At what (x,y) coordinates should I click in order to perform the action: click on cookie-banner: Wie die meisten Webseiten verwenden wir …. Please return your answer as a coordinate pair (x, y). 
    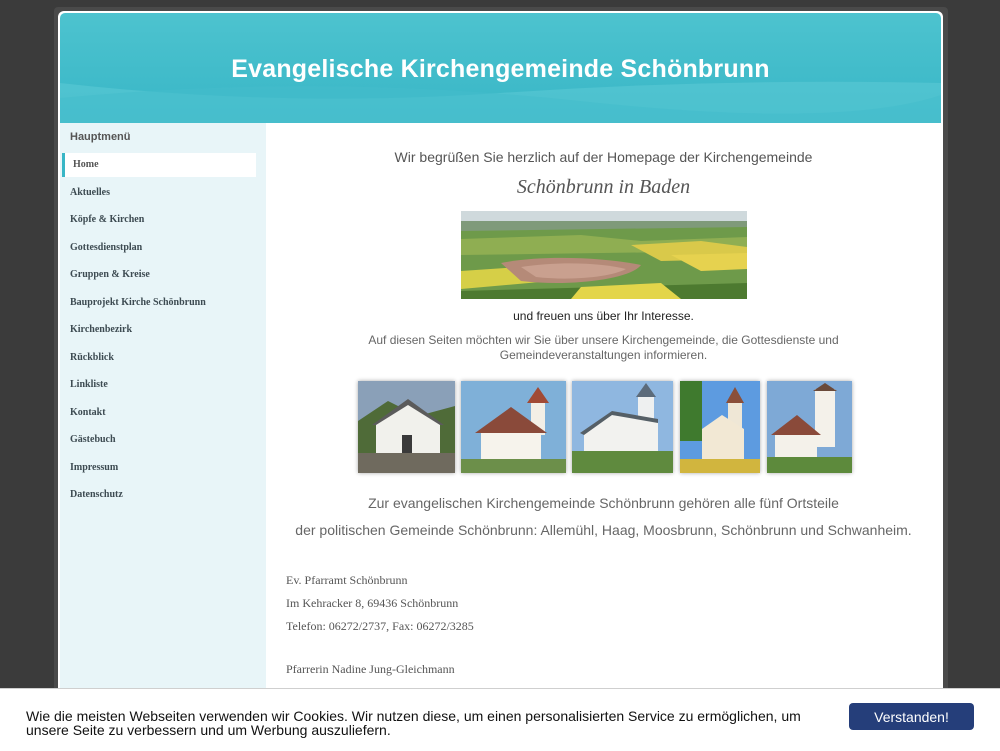
    Looking at the image, I should click on (500, 719).